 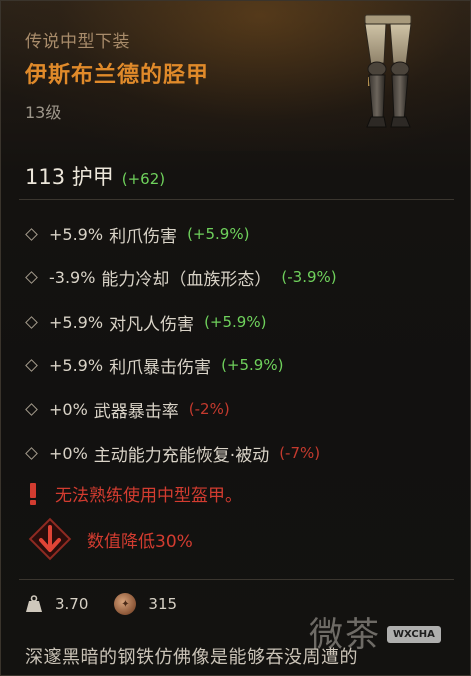 I want to click on proficiency-warning: 无法熟练使用中型盔甲。, so click(x=133, y=493).